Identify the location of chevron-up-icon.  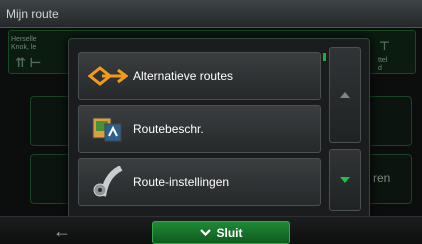
(345, 95).